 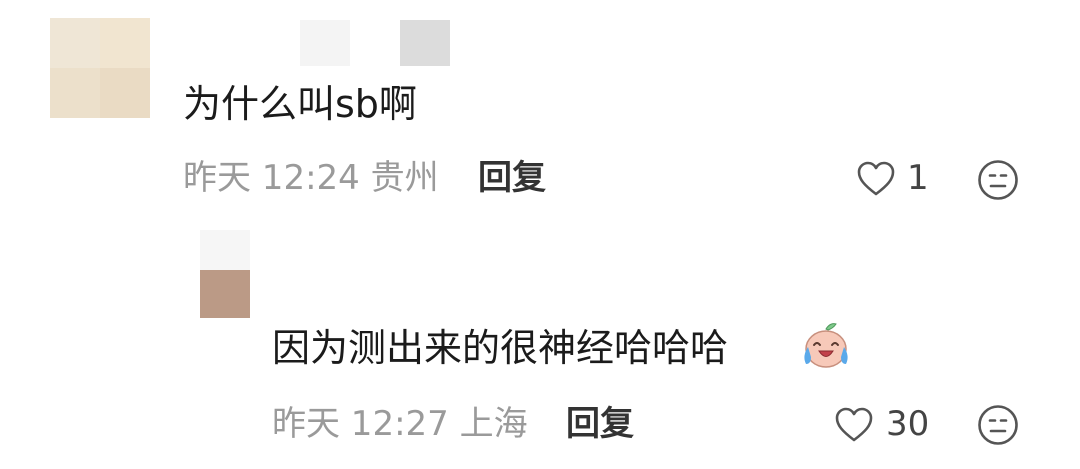 I want to click on username-blurred, so click(x=375, y=43).